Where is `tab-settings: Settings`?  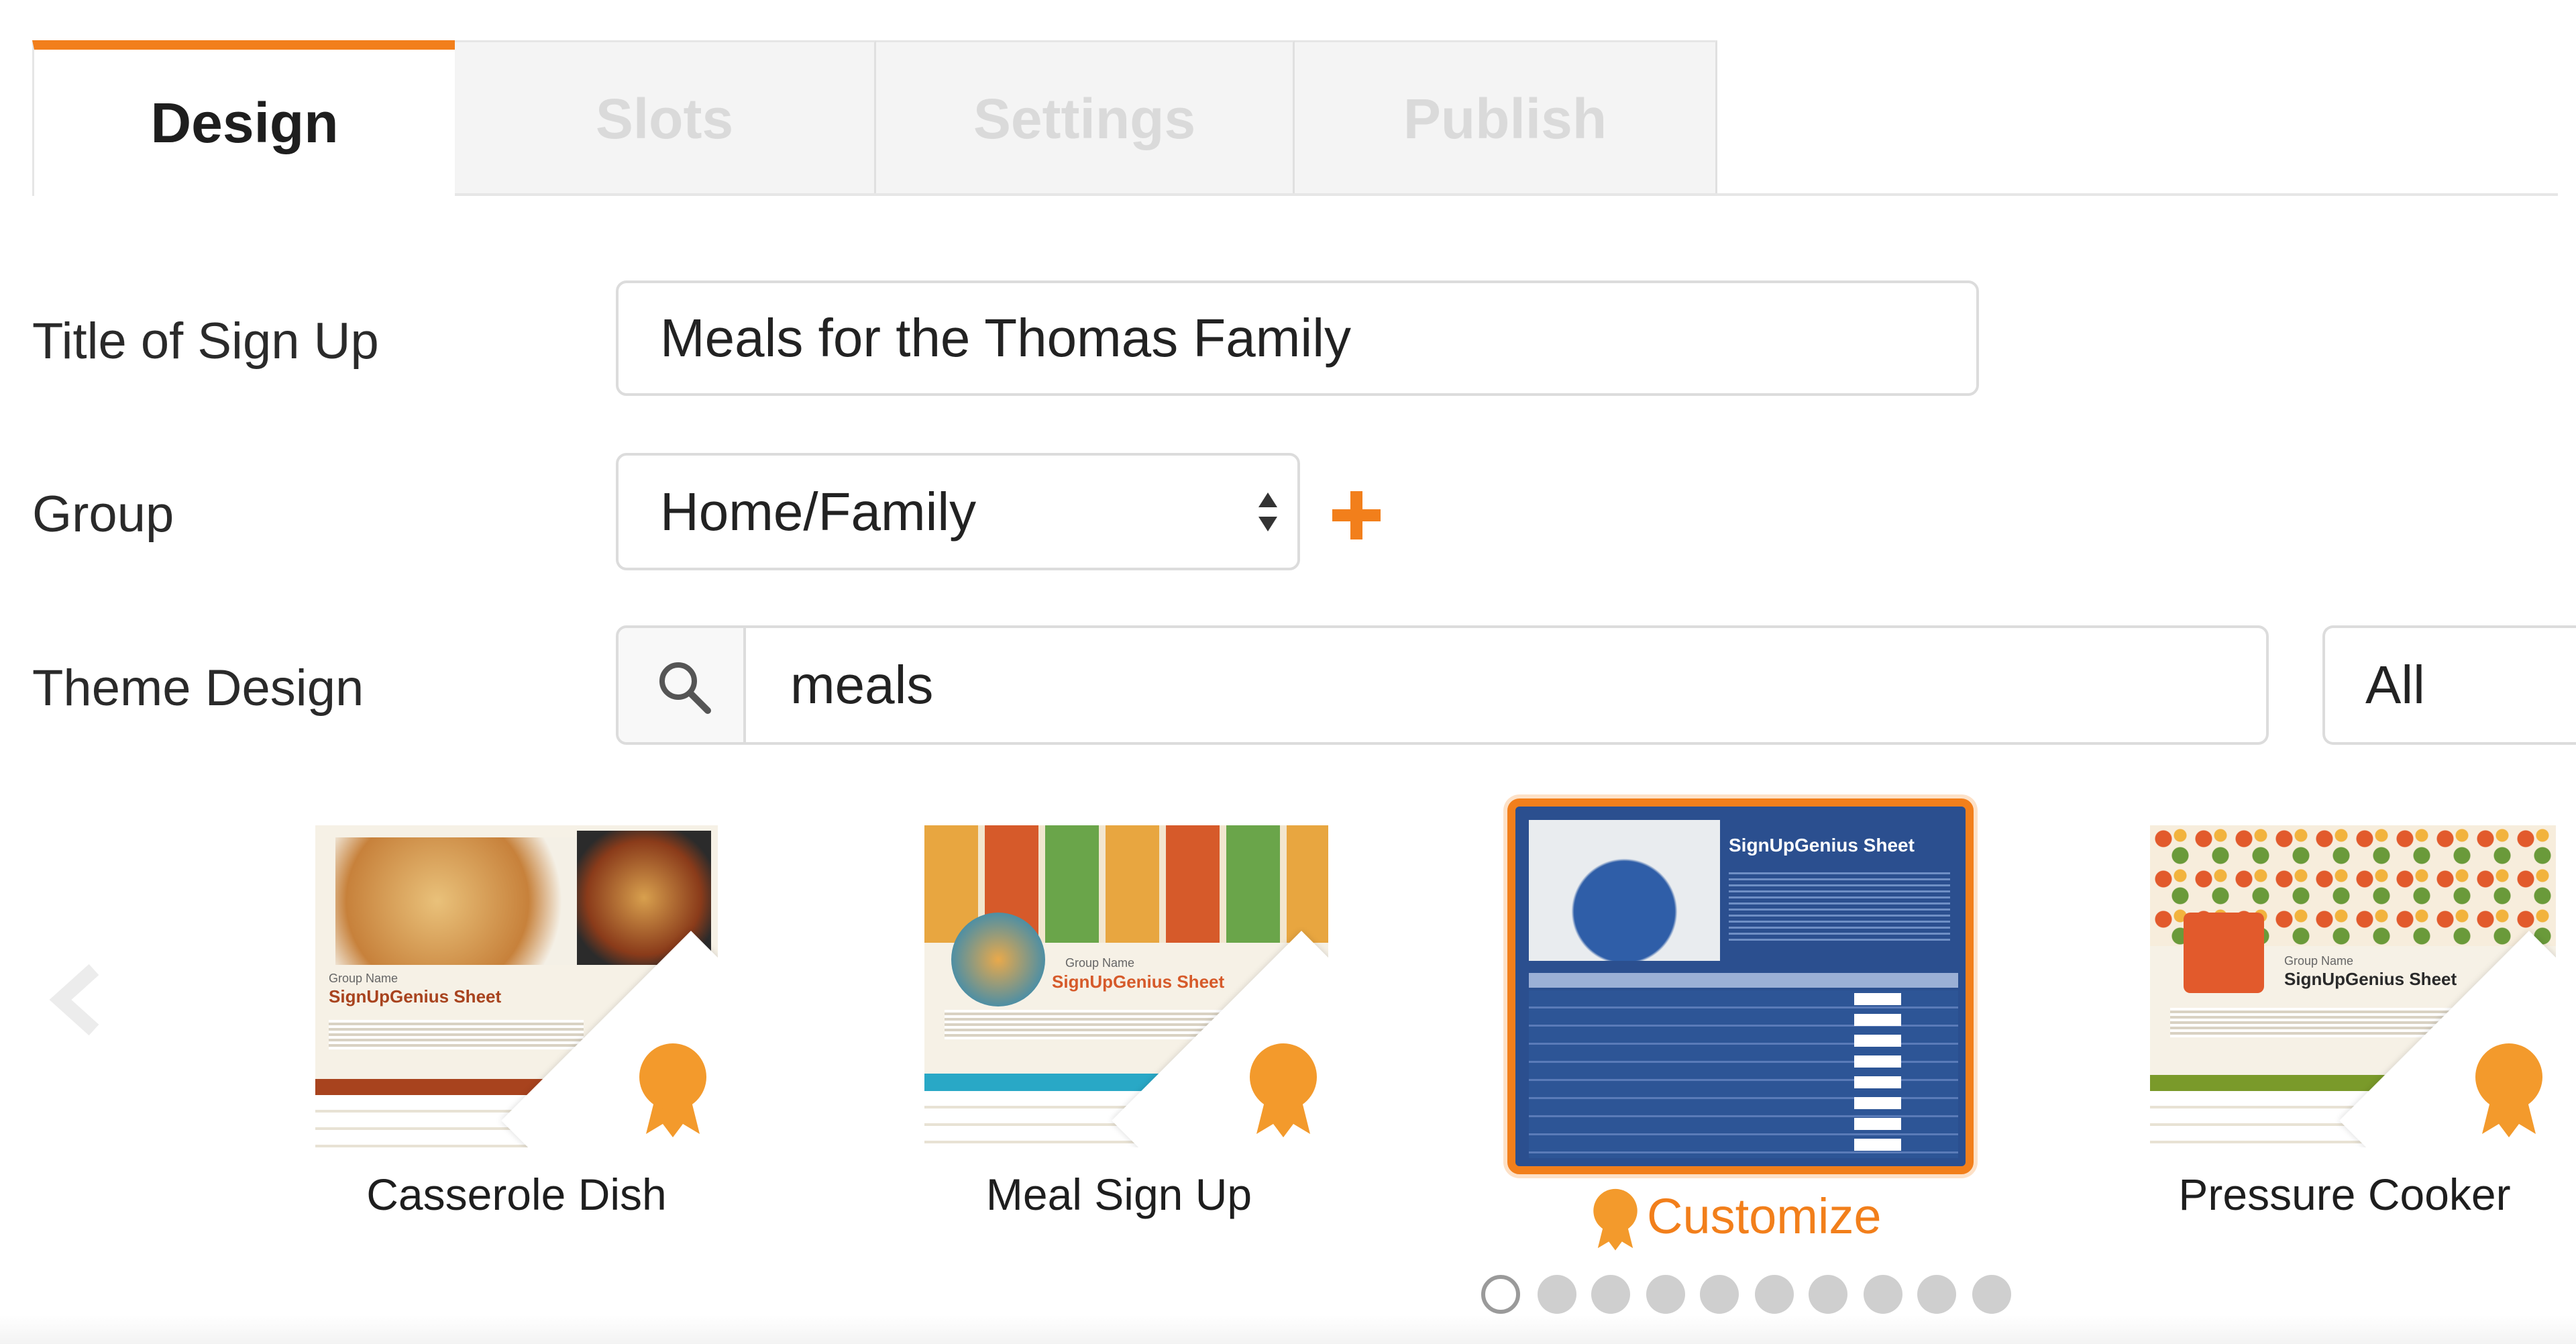 tab-settings: Settings is located at coordinates (1085, 118).